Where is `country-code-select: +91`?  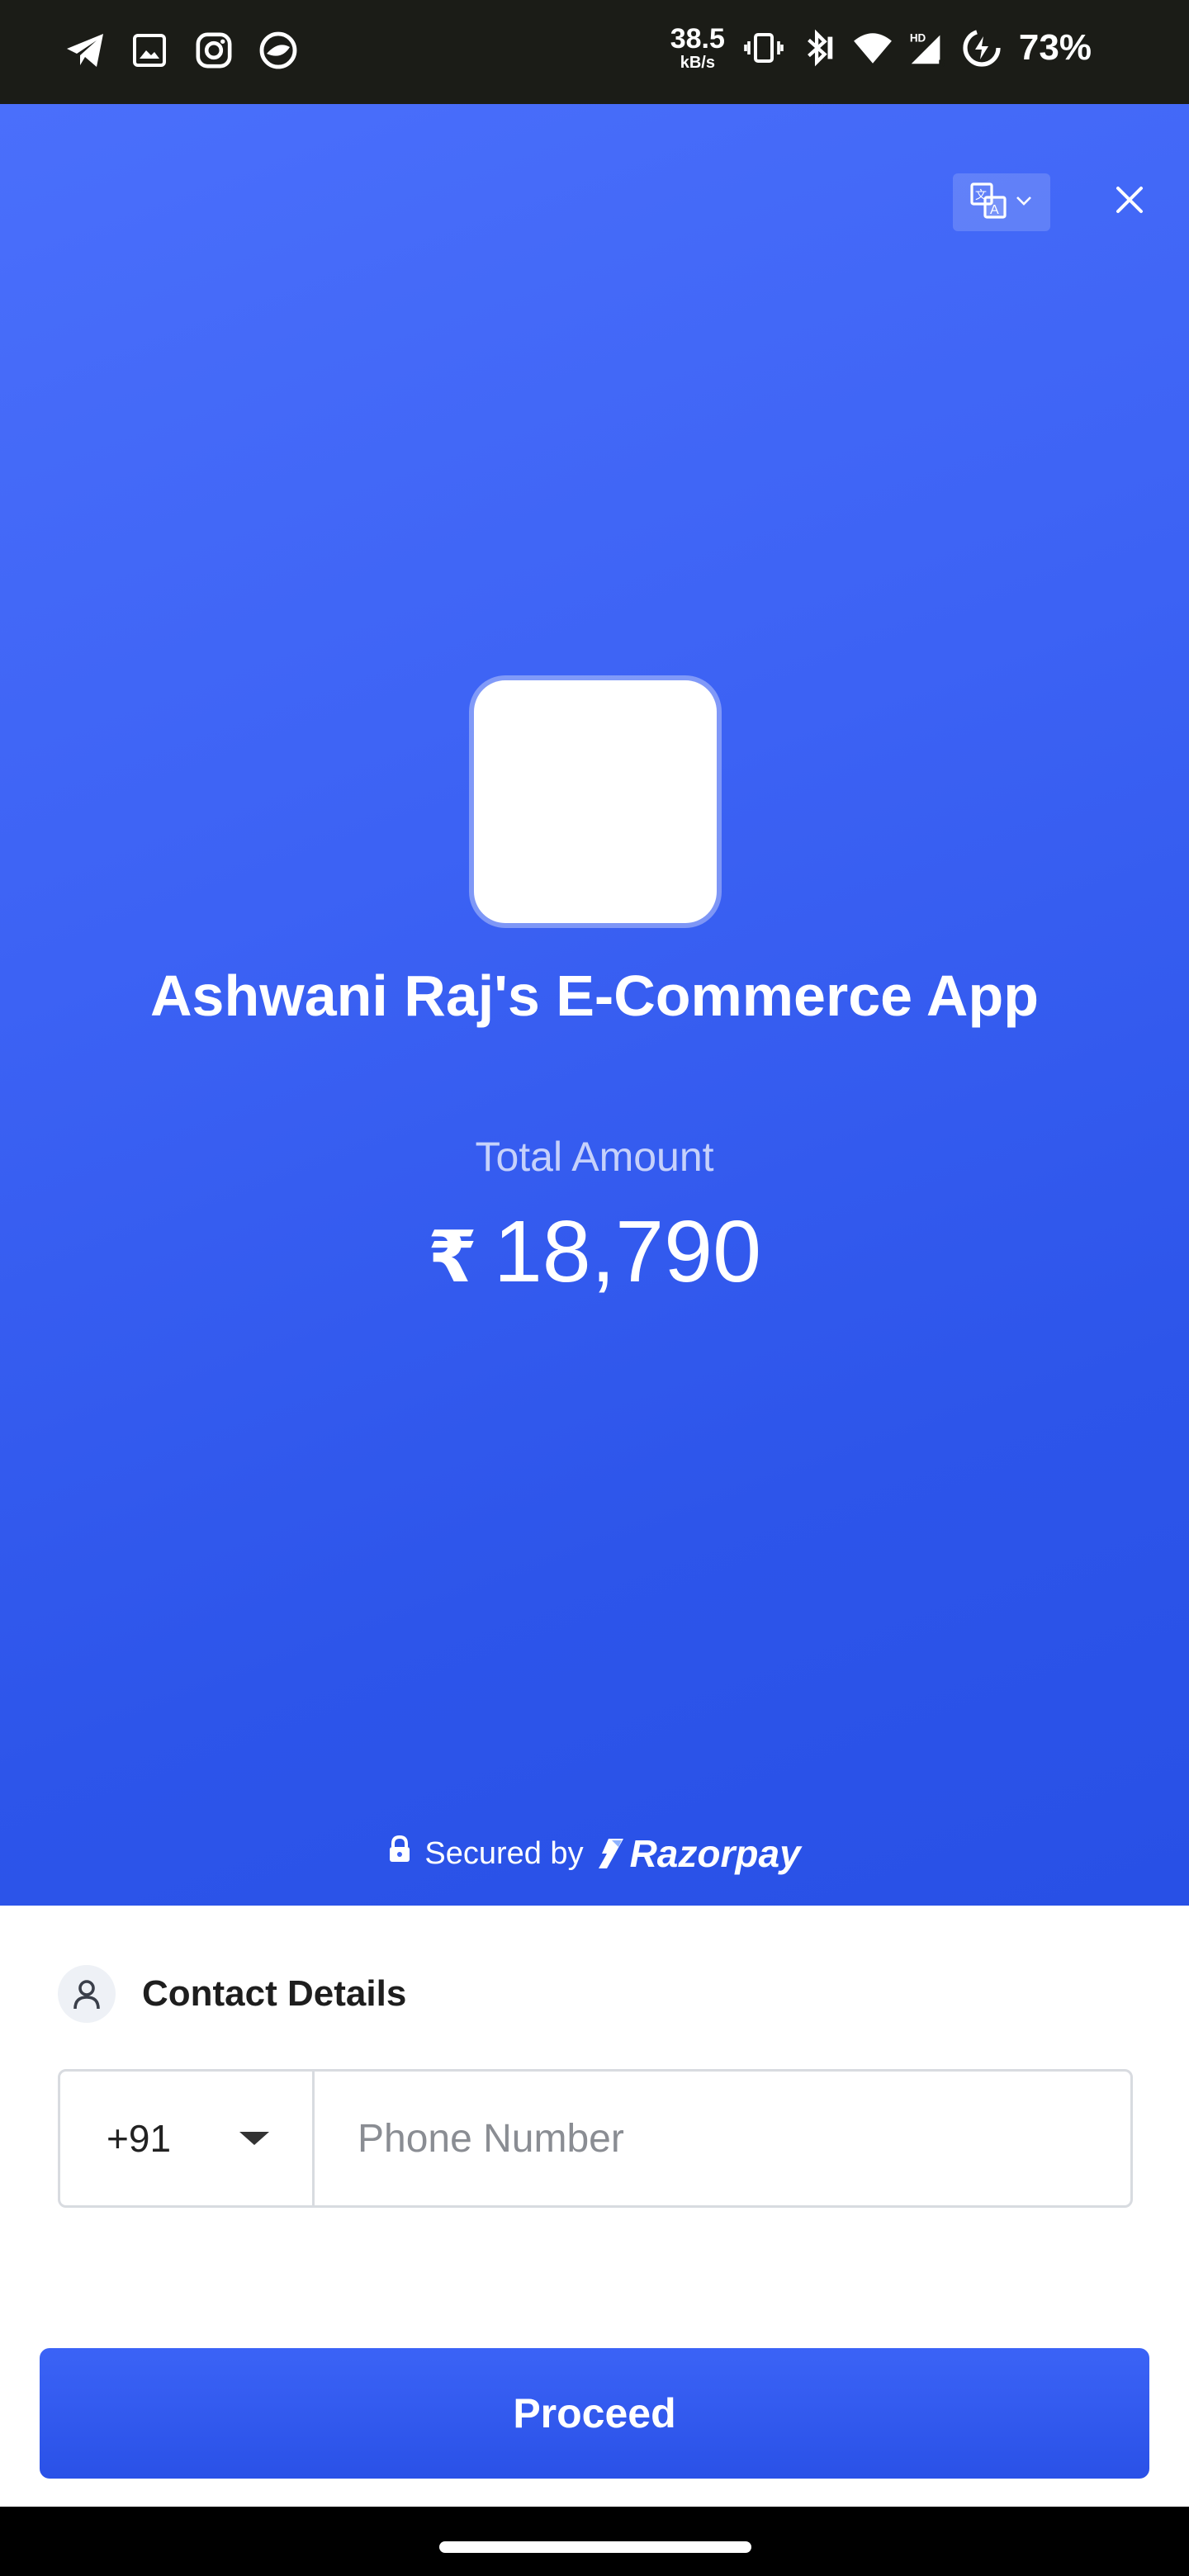 country-code-select: +91 is located at coordinates (187, 2138).